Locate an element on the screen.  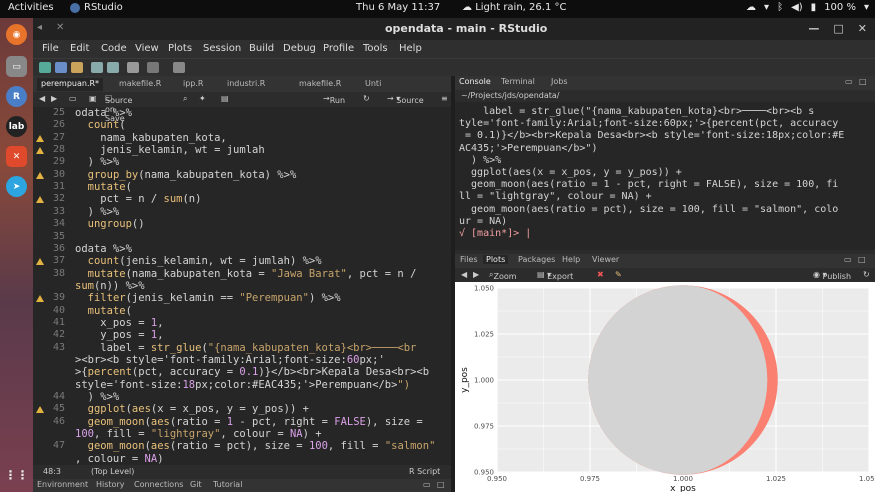
tab-console: Console is located at coordinates (475, 81).